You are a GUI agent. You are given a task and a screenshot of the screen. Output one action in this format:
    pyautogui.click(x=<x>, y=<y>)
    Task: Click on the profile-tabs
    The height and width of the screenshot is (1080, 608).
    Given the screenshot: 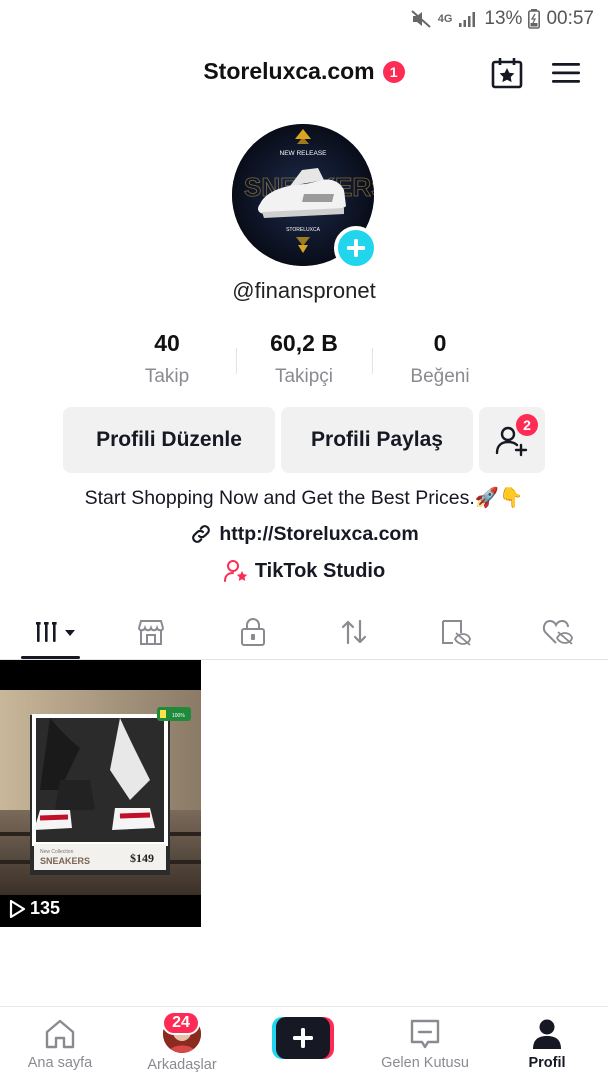 What is the action you would take?
    pyautogui.click(x=304, y=632)
    